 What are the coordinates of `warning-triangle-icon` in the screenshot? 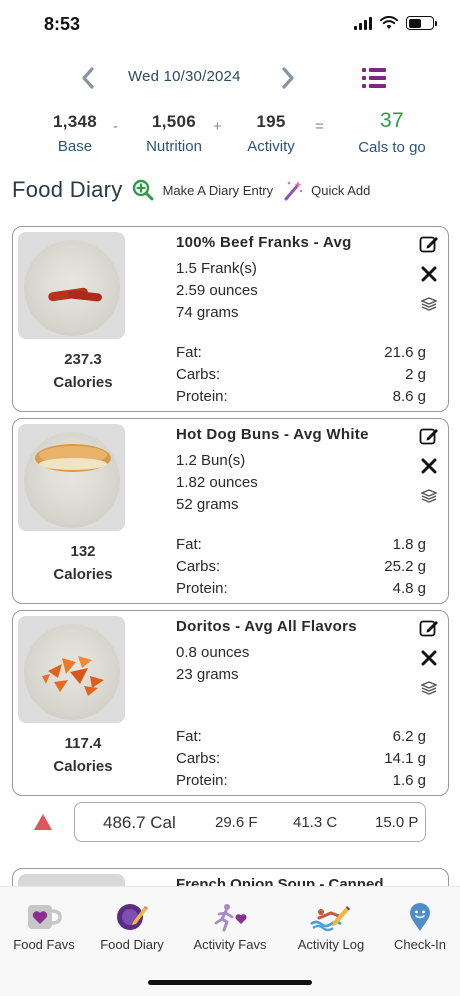 It's located at (43, 822).